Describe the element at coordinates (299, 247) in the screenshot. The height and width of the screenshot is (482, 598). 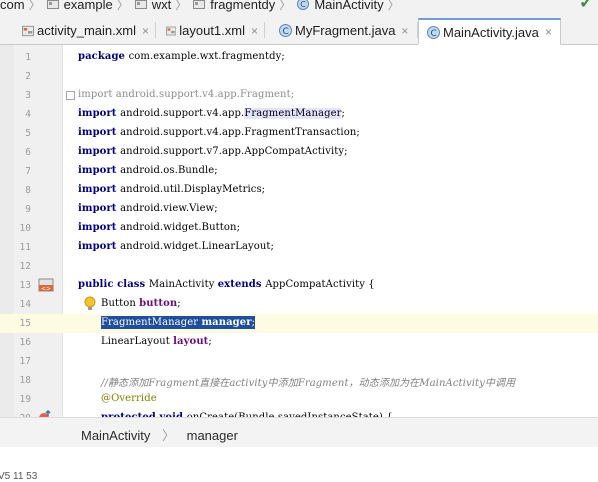
I see `code-line: 11 import android.widget.LinearLayout;` at that location.